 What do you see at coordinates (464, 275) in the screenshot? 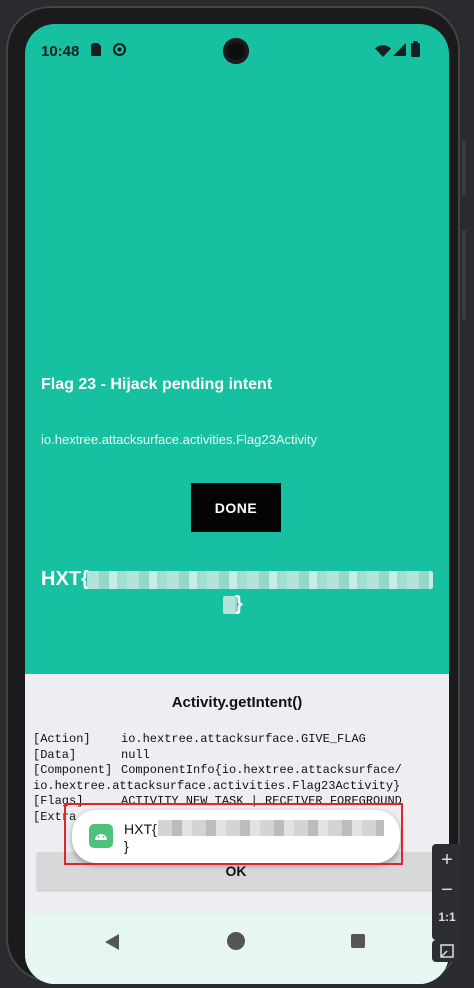
I see `power-button` at bounding box center [464, 275].